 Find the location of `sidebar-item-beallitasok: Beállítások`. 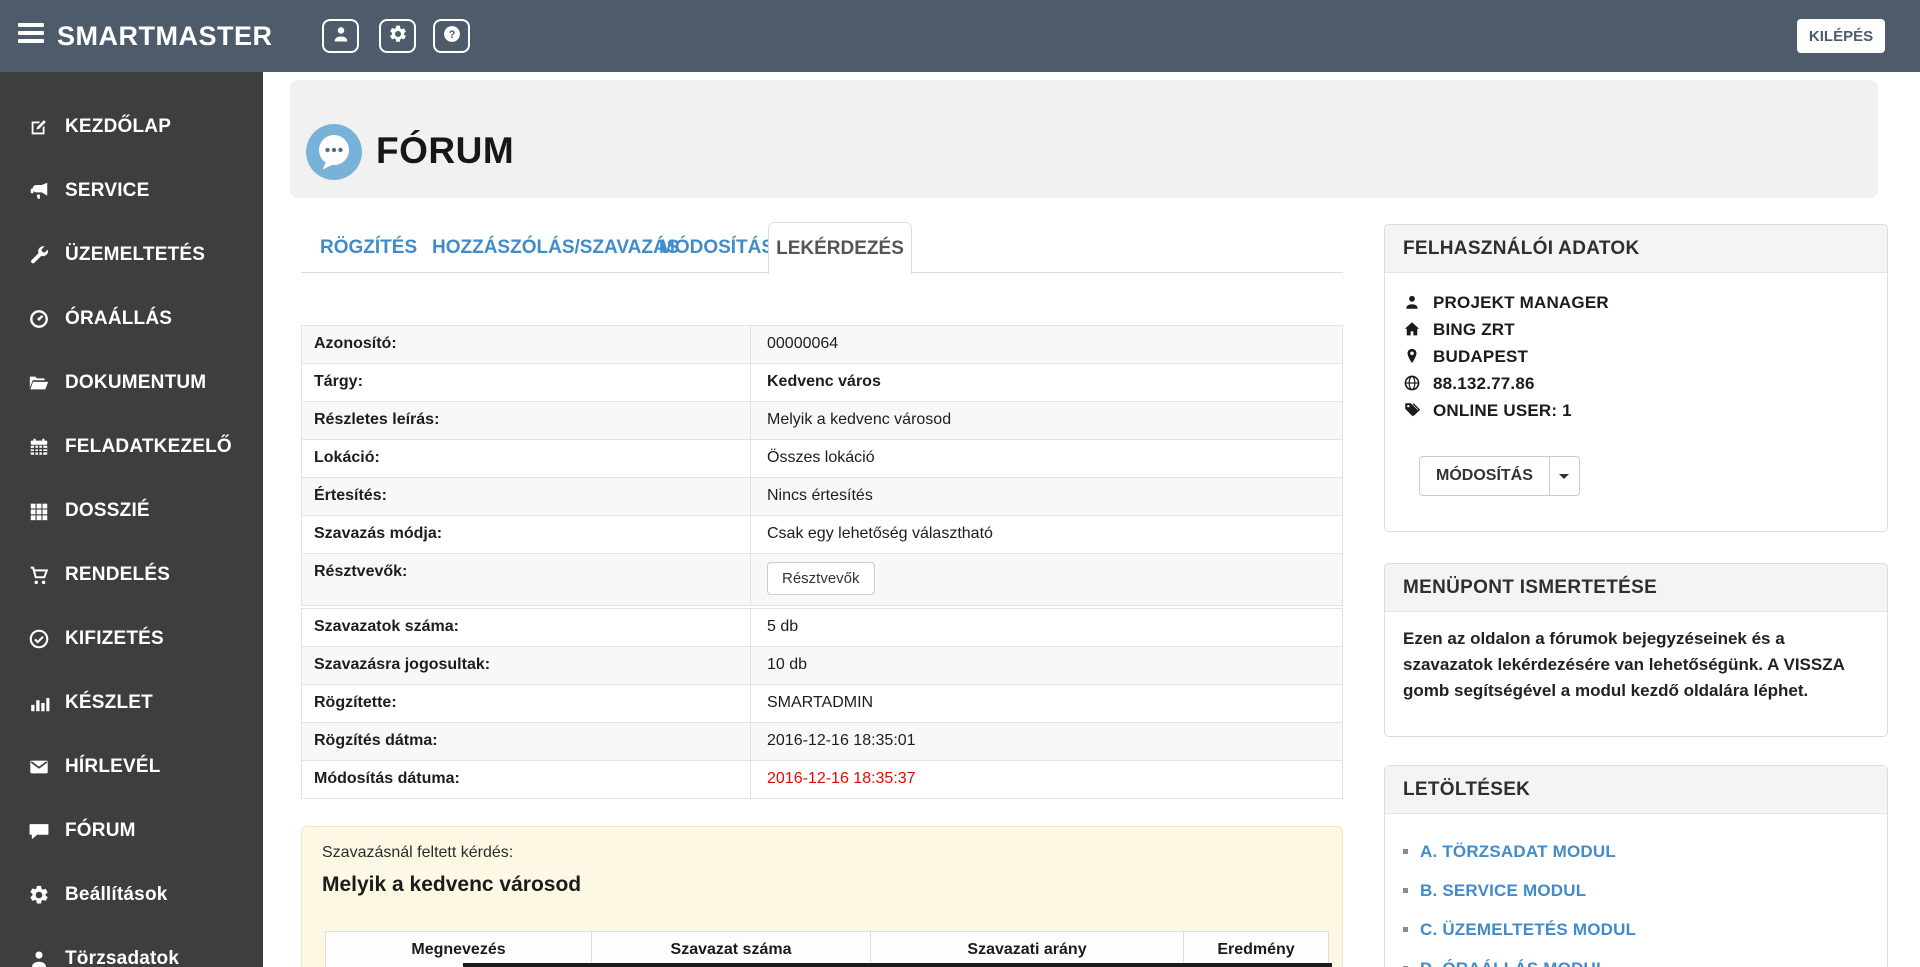

sidebar-item-beallitasok: Beállítások is located at coordinates (131, 895).